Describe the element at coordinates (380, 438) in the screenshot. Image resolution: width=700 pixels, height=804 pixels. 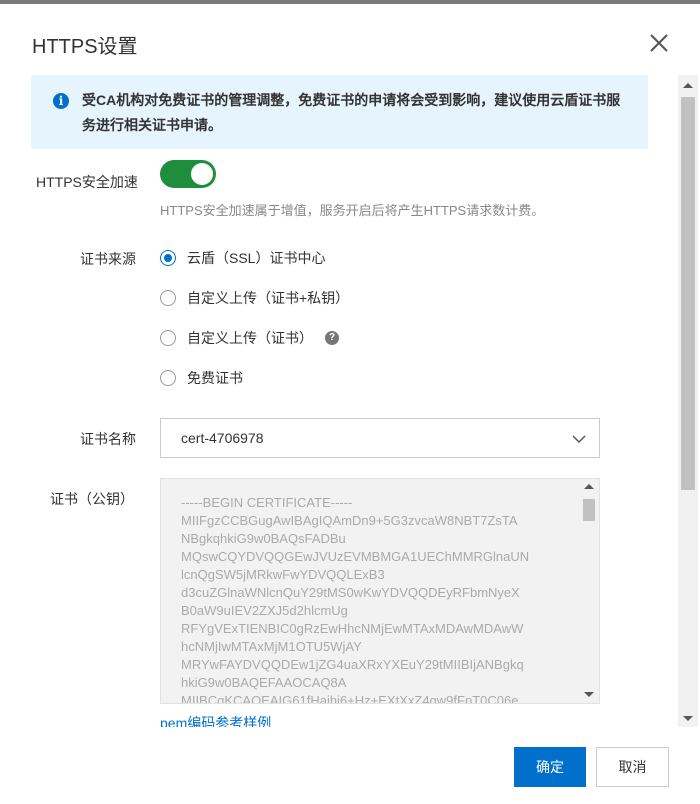
I see `cert-name-select: cert-4706978` at that location.